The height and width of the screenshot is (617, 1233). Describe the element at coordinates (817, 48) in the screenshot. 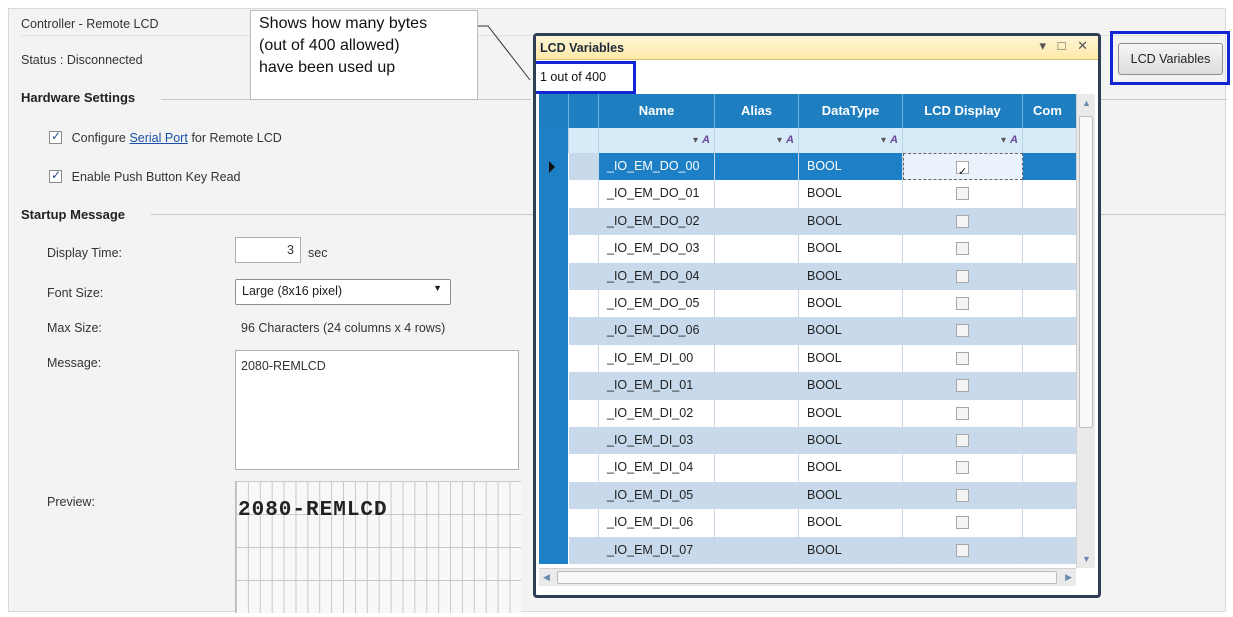

I see `window-titlebar: LCD Variables ▾ □ ✕` at that location.